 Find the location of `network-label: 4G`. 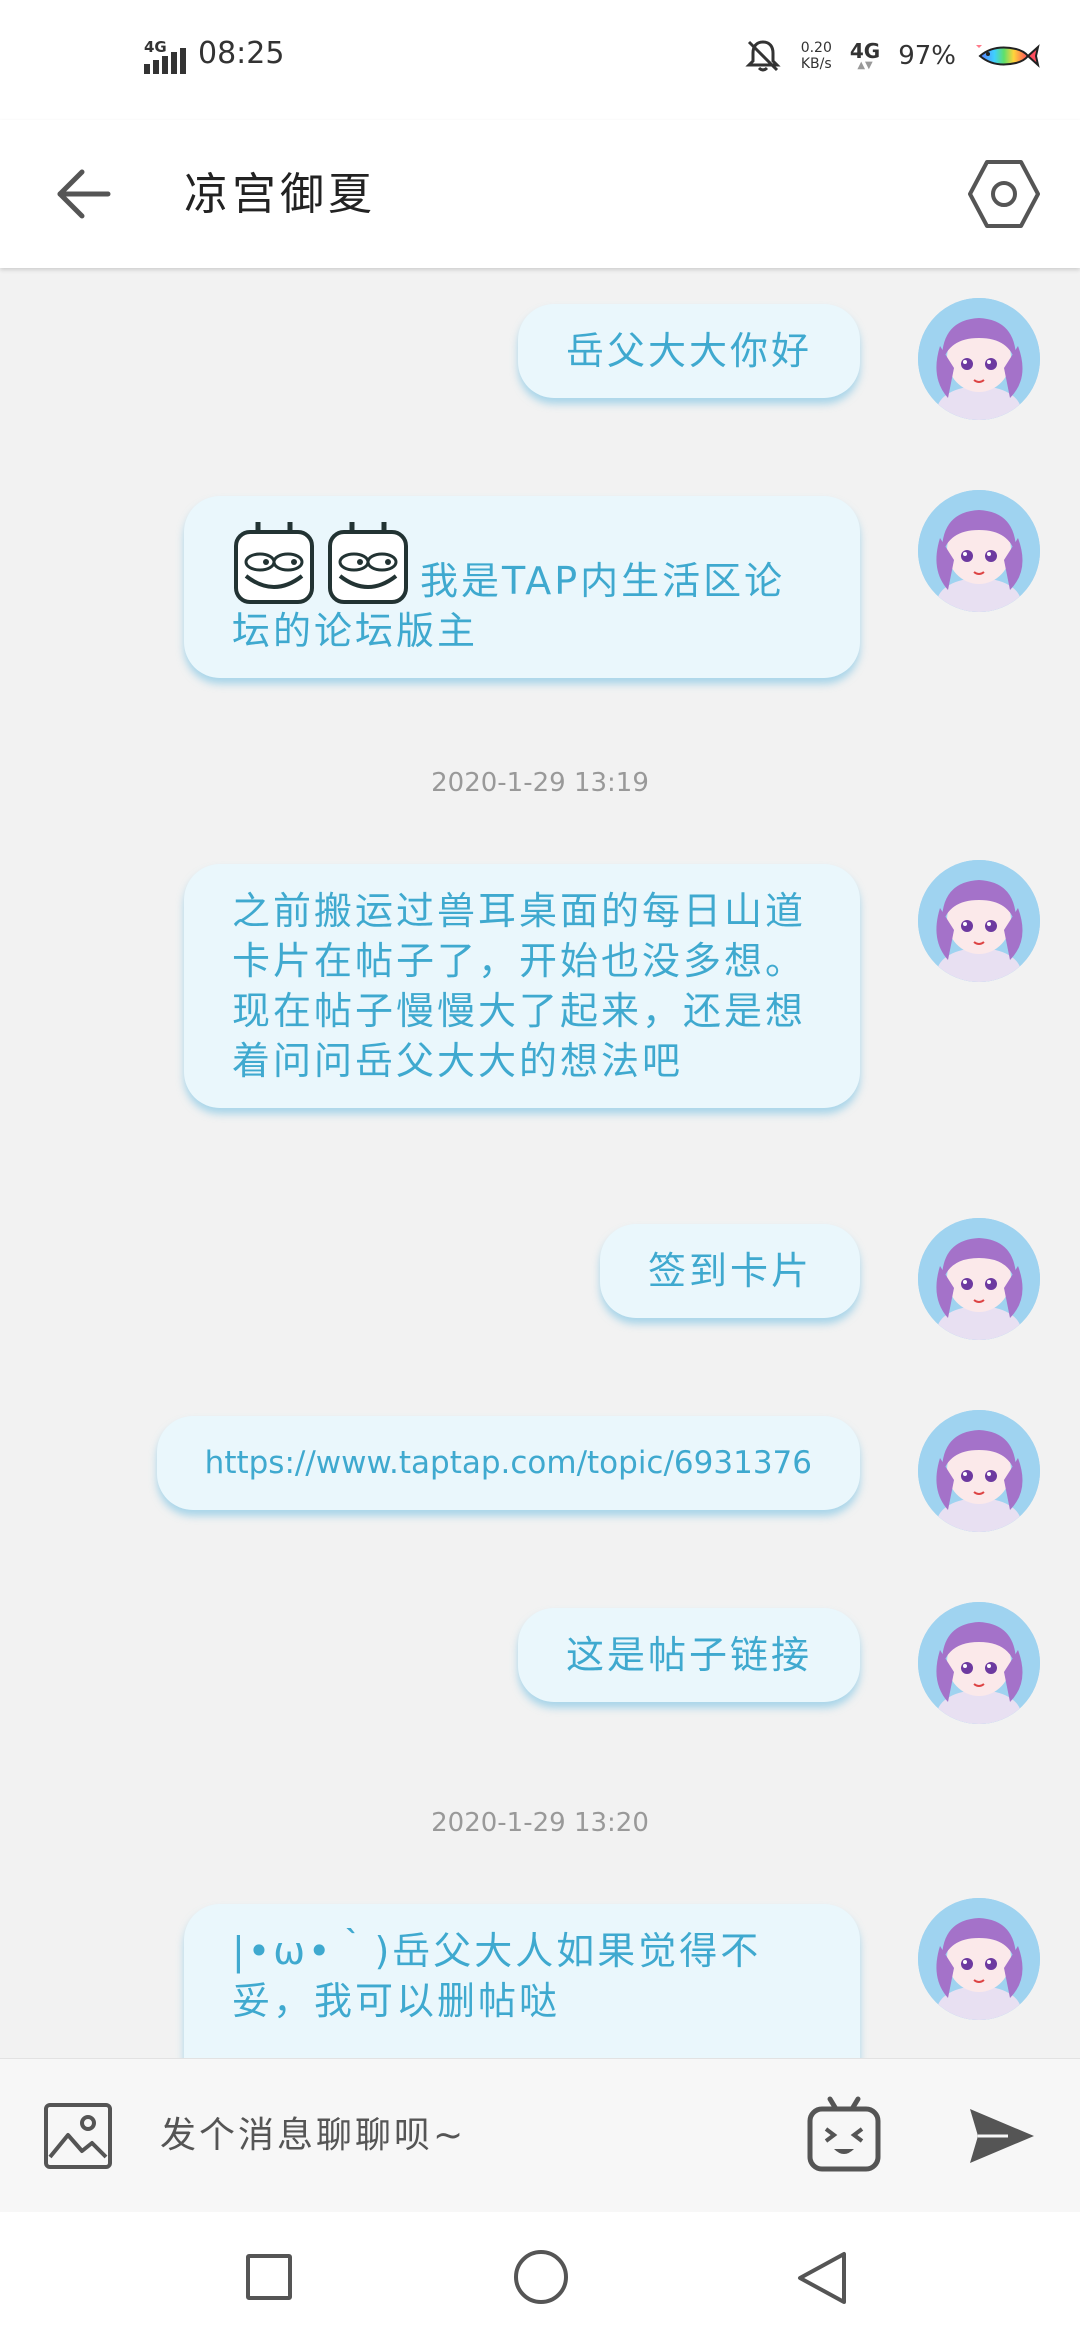

network-label: 4G is located at coordinates (155, 47).